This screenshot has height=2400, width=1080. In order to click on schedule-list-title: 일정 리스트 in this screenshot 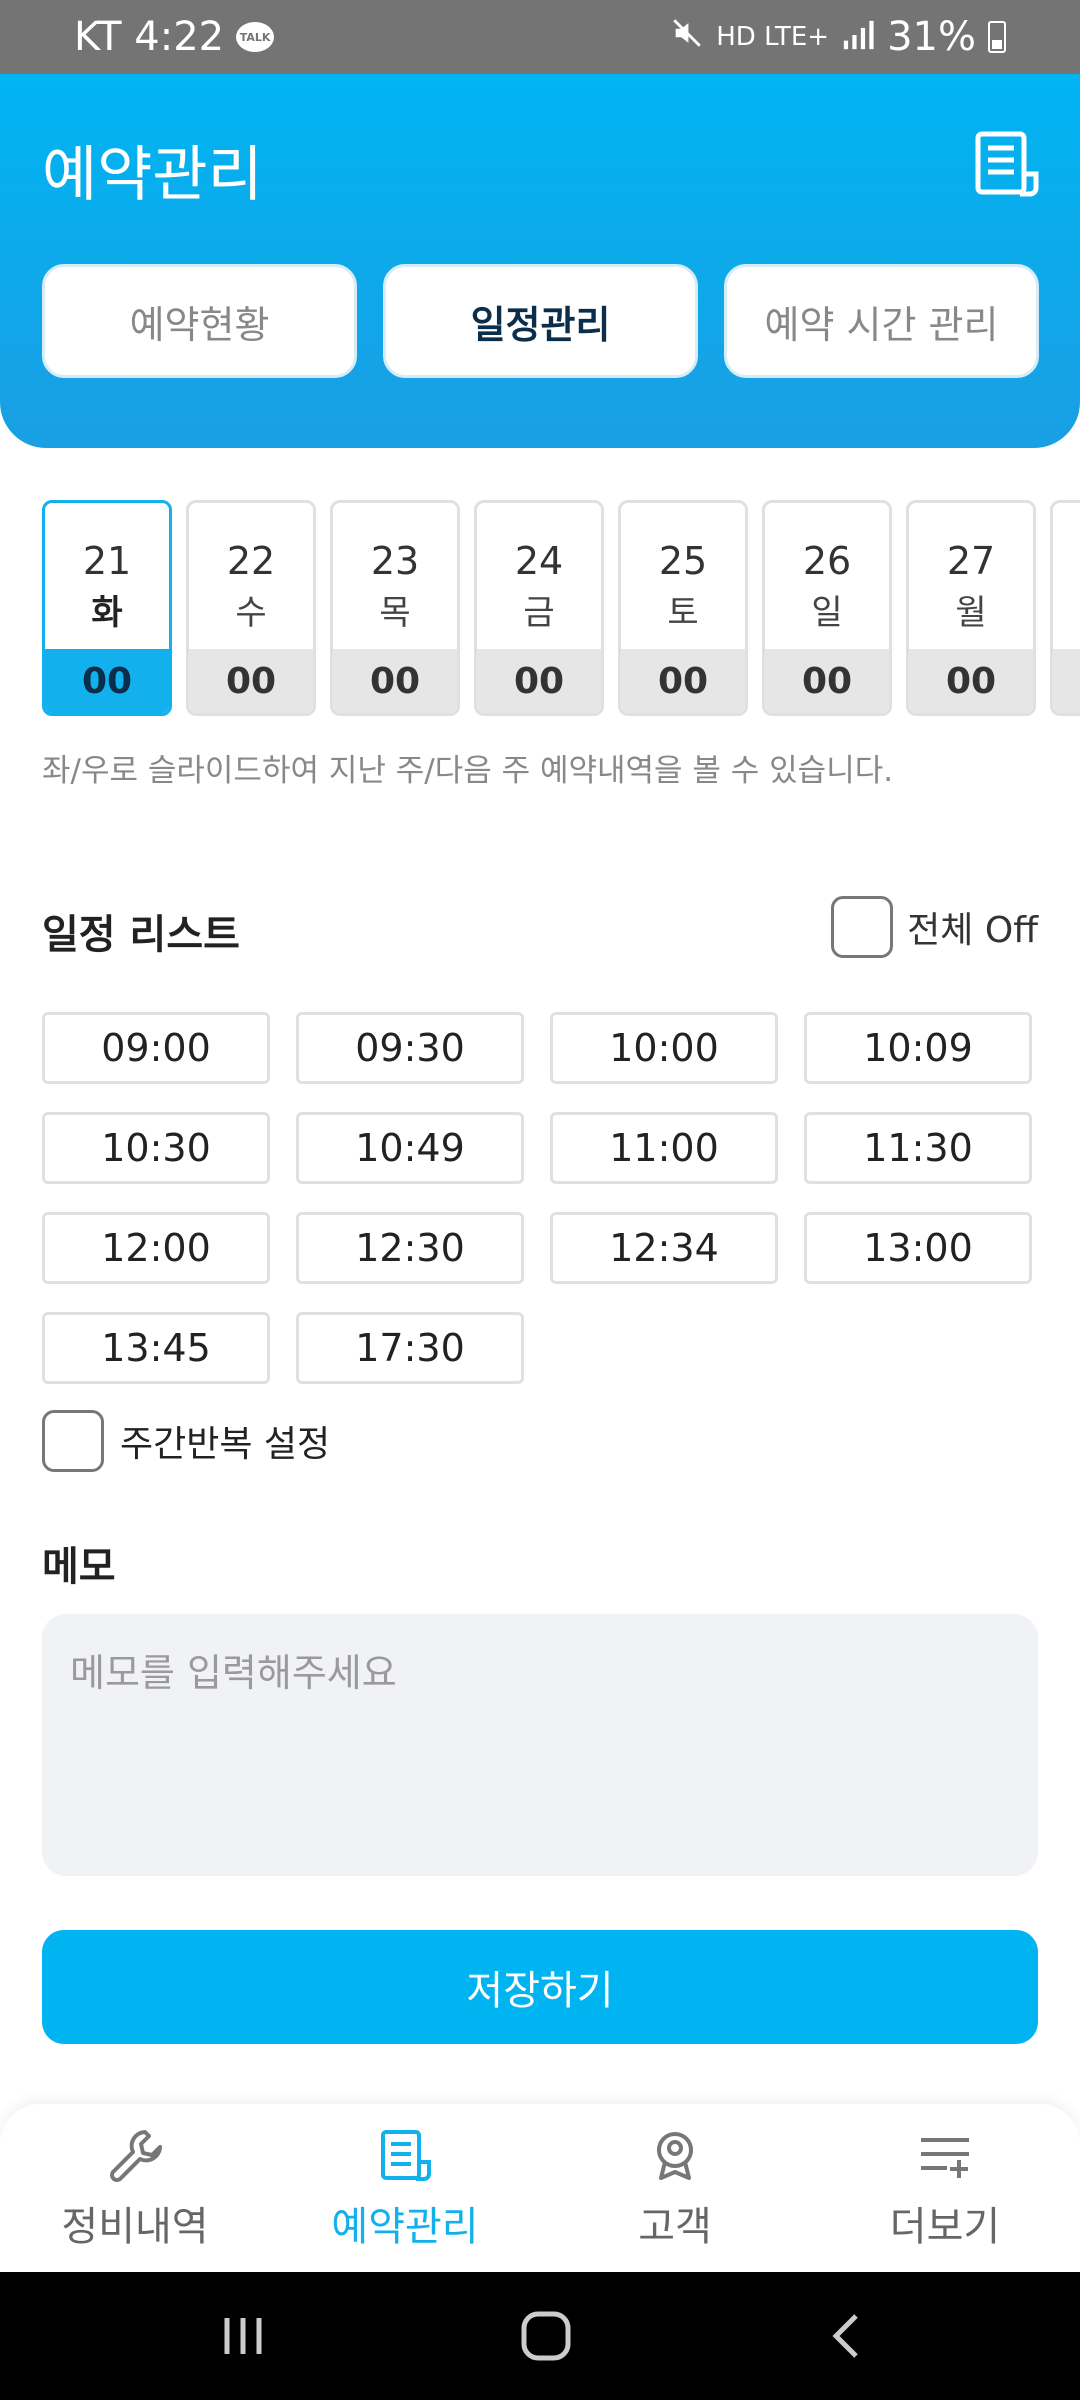, I will do `click(141, 935)`.